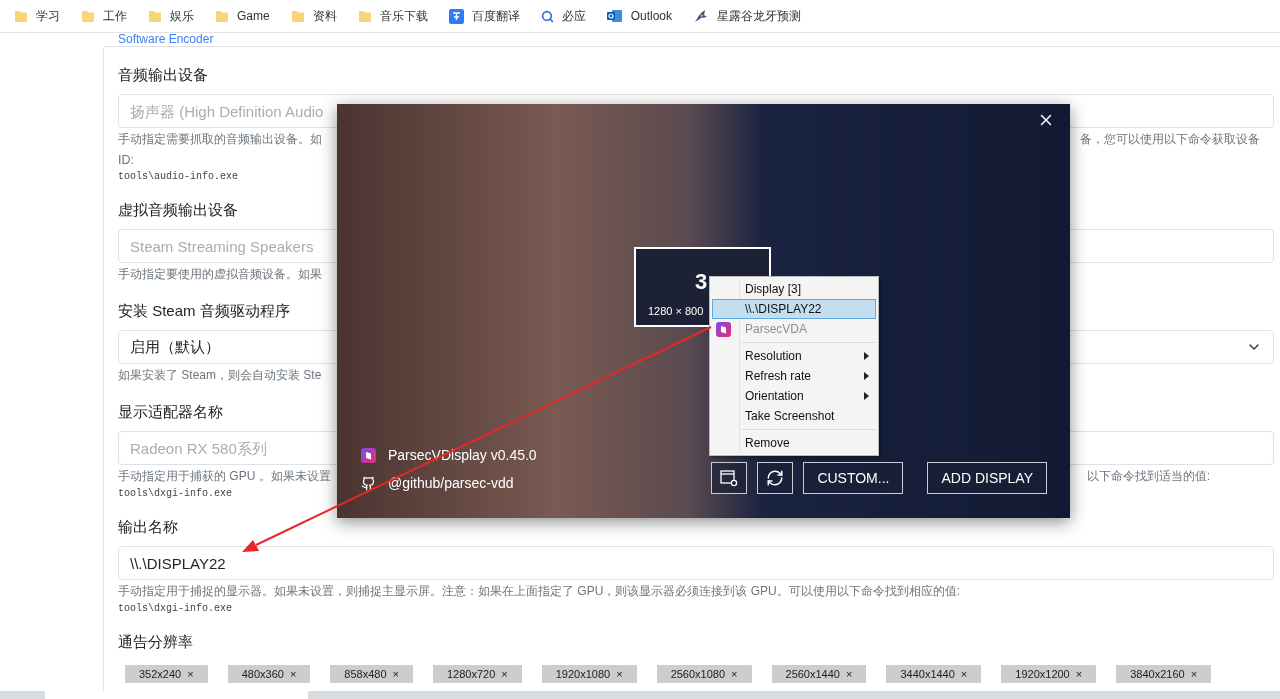 The width and height of the screenshot is (1280, 699). What do you see at coordinates (220, 139) in the screenshot?
I see `help-text: 手动指定需要抓取的音频输出设备。如` at bounding box center [220, 139].